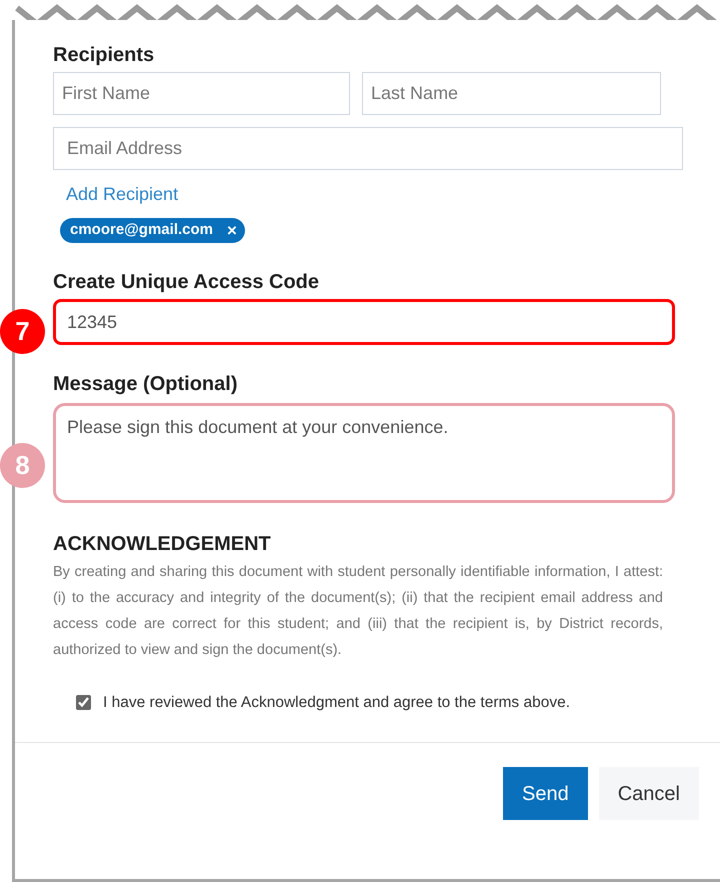 This screenshot has height=882, width=720. What do you see at coordinates (232, 230) in the screenshot?
I see `remove-button: ×` at bounding box center [232, 230].